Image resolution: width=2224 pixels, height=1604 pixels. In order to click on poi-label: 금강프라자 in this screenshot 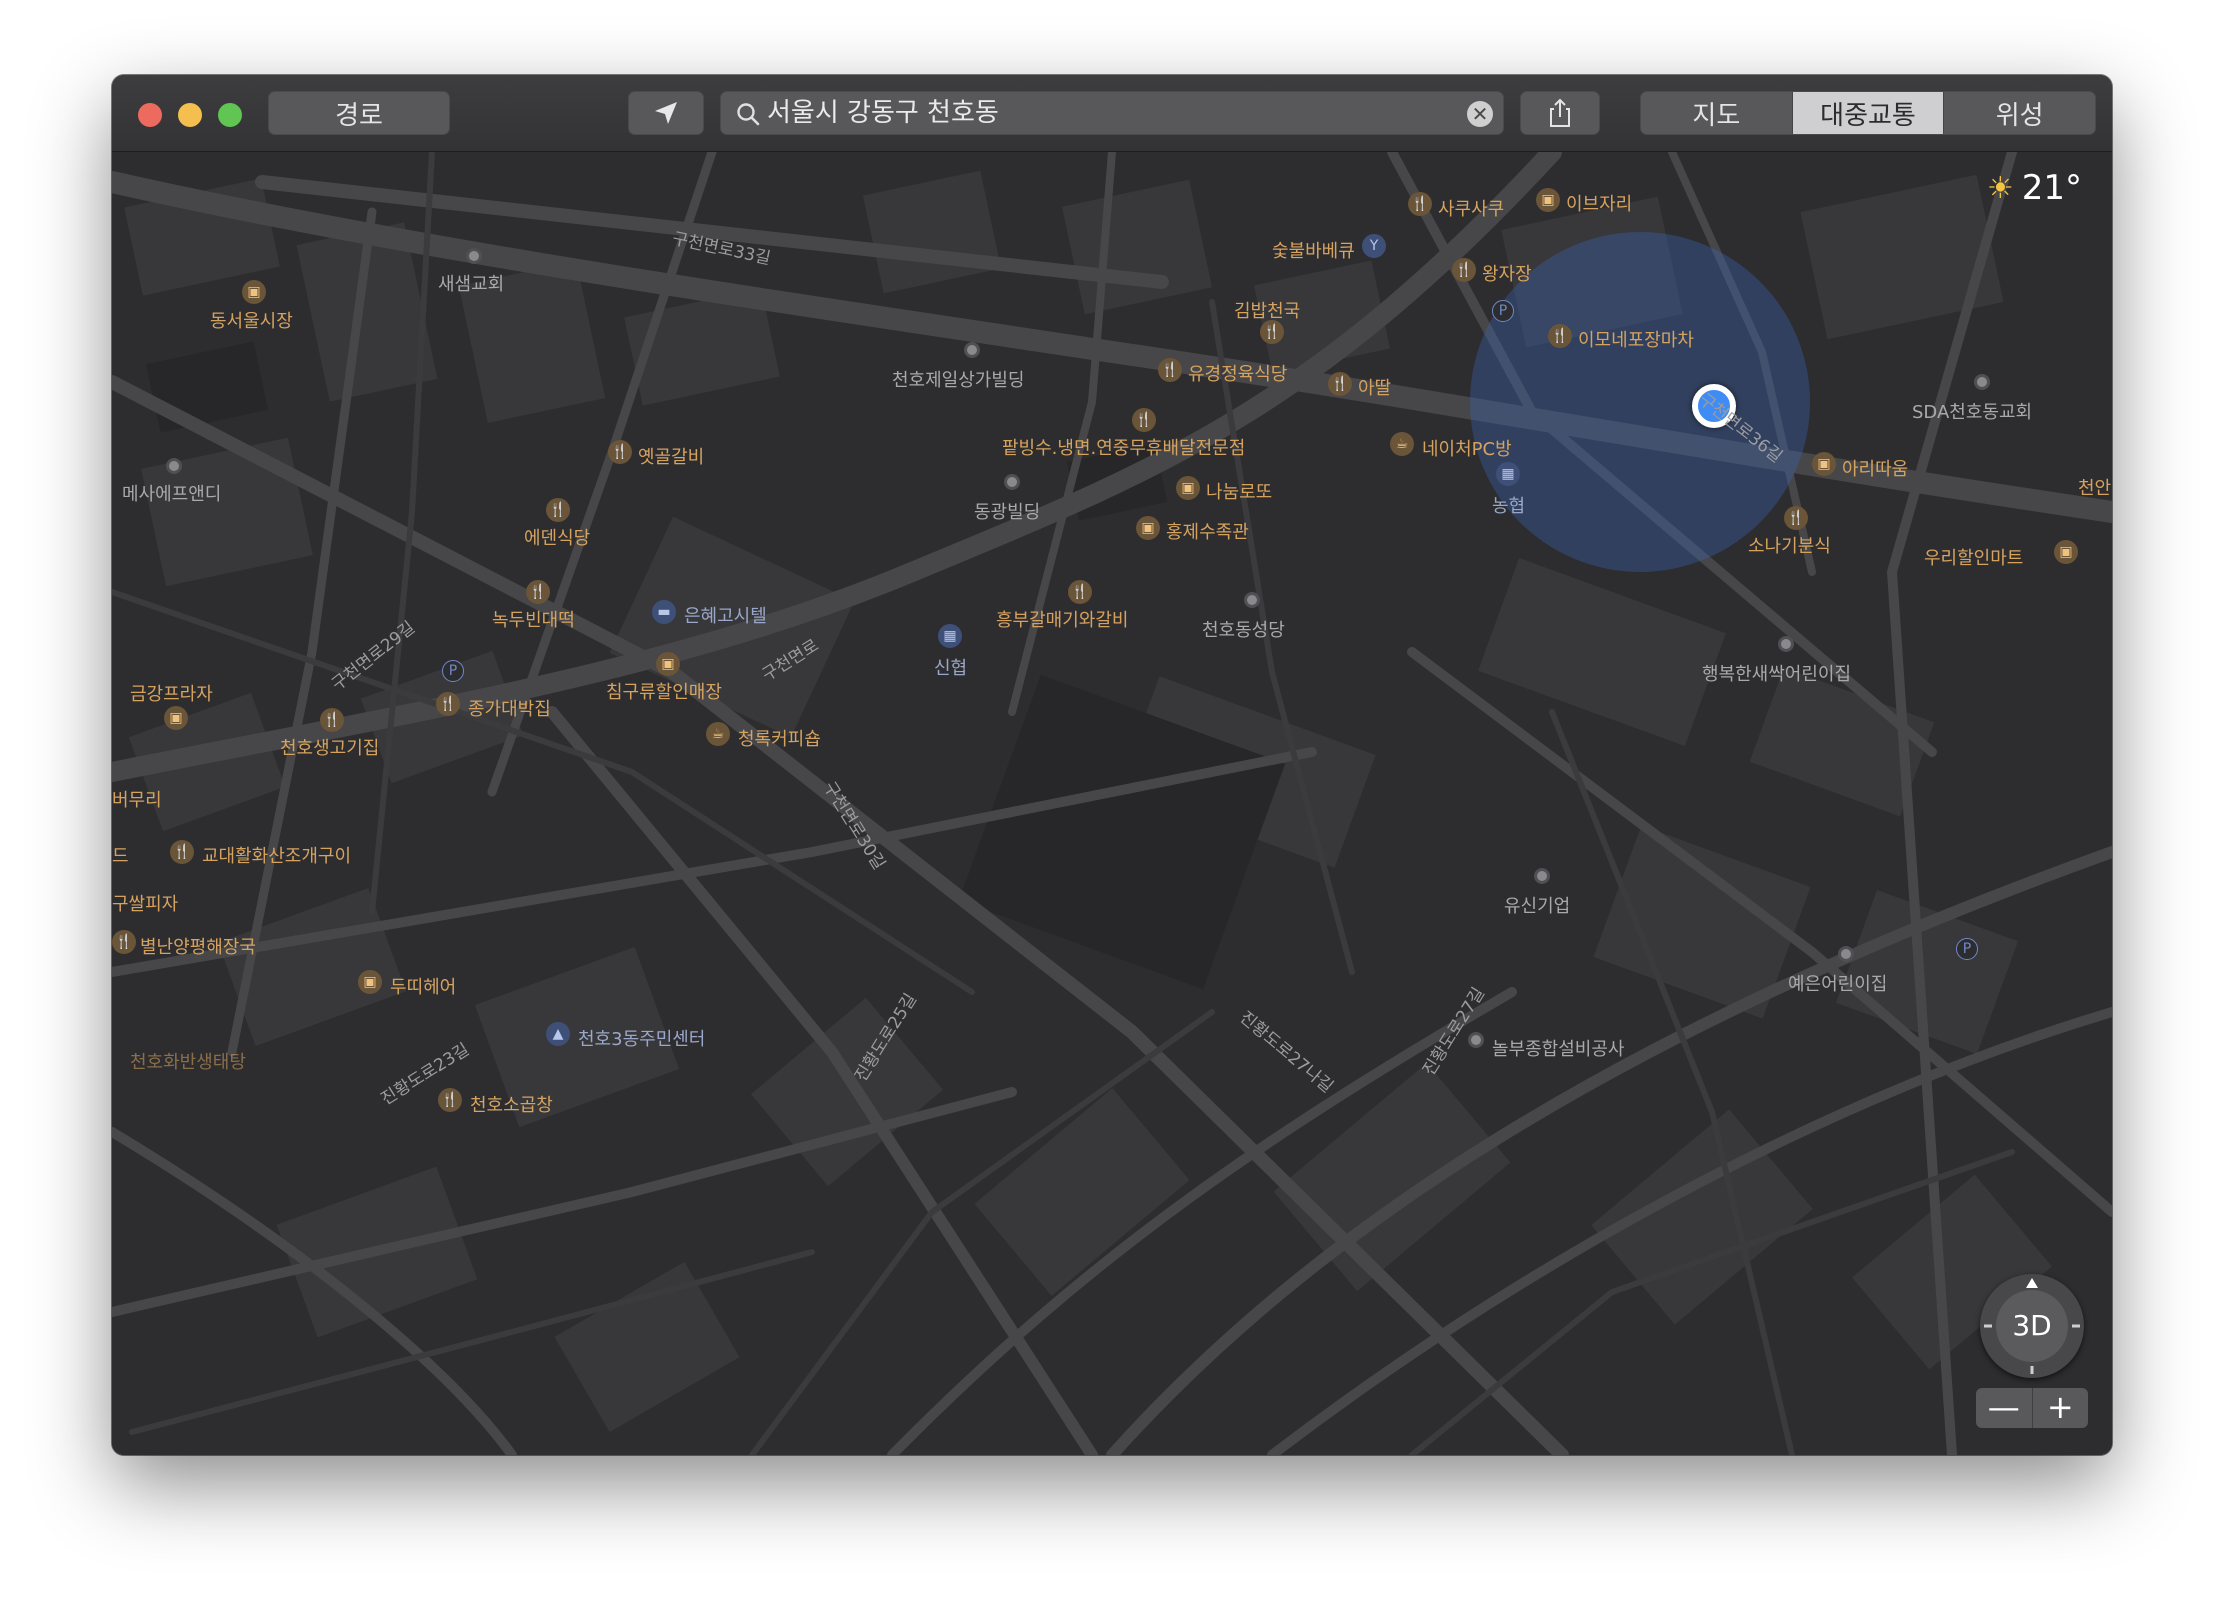, I will do `click(171, 693)`.